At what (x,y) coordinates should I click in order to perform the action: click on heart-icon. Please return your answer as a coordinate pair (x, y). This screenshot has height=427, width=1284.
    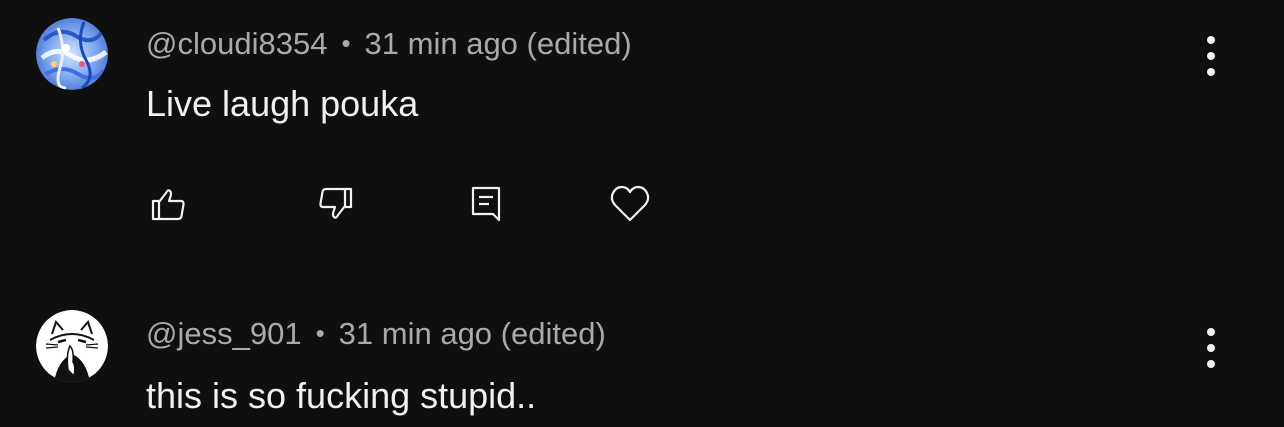
    Looking at the image, I should click on (630, 203).